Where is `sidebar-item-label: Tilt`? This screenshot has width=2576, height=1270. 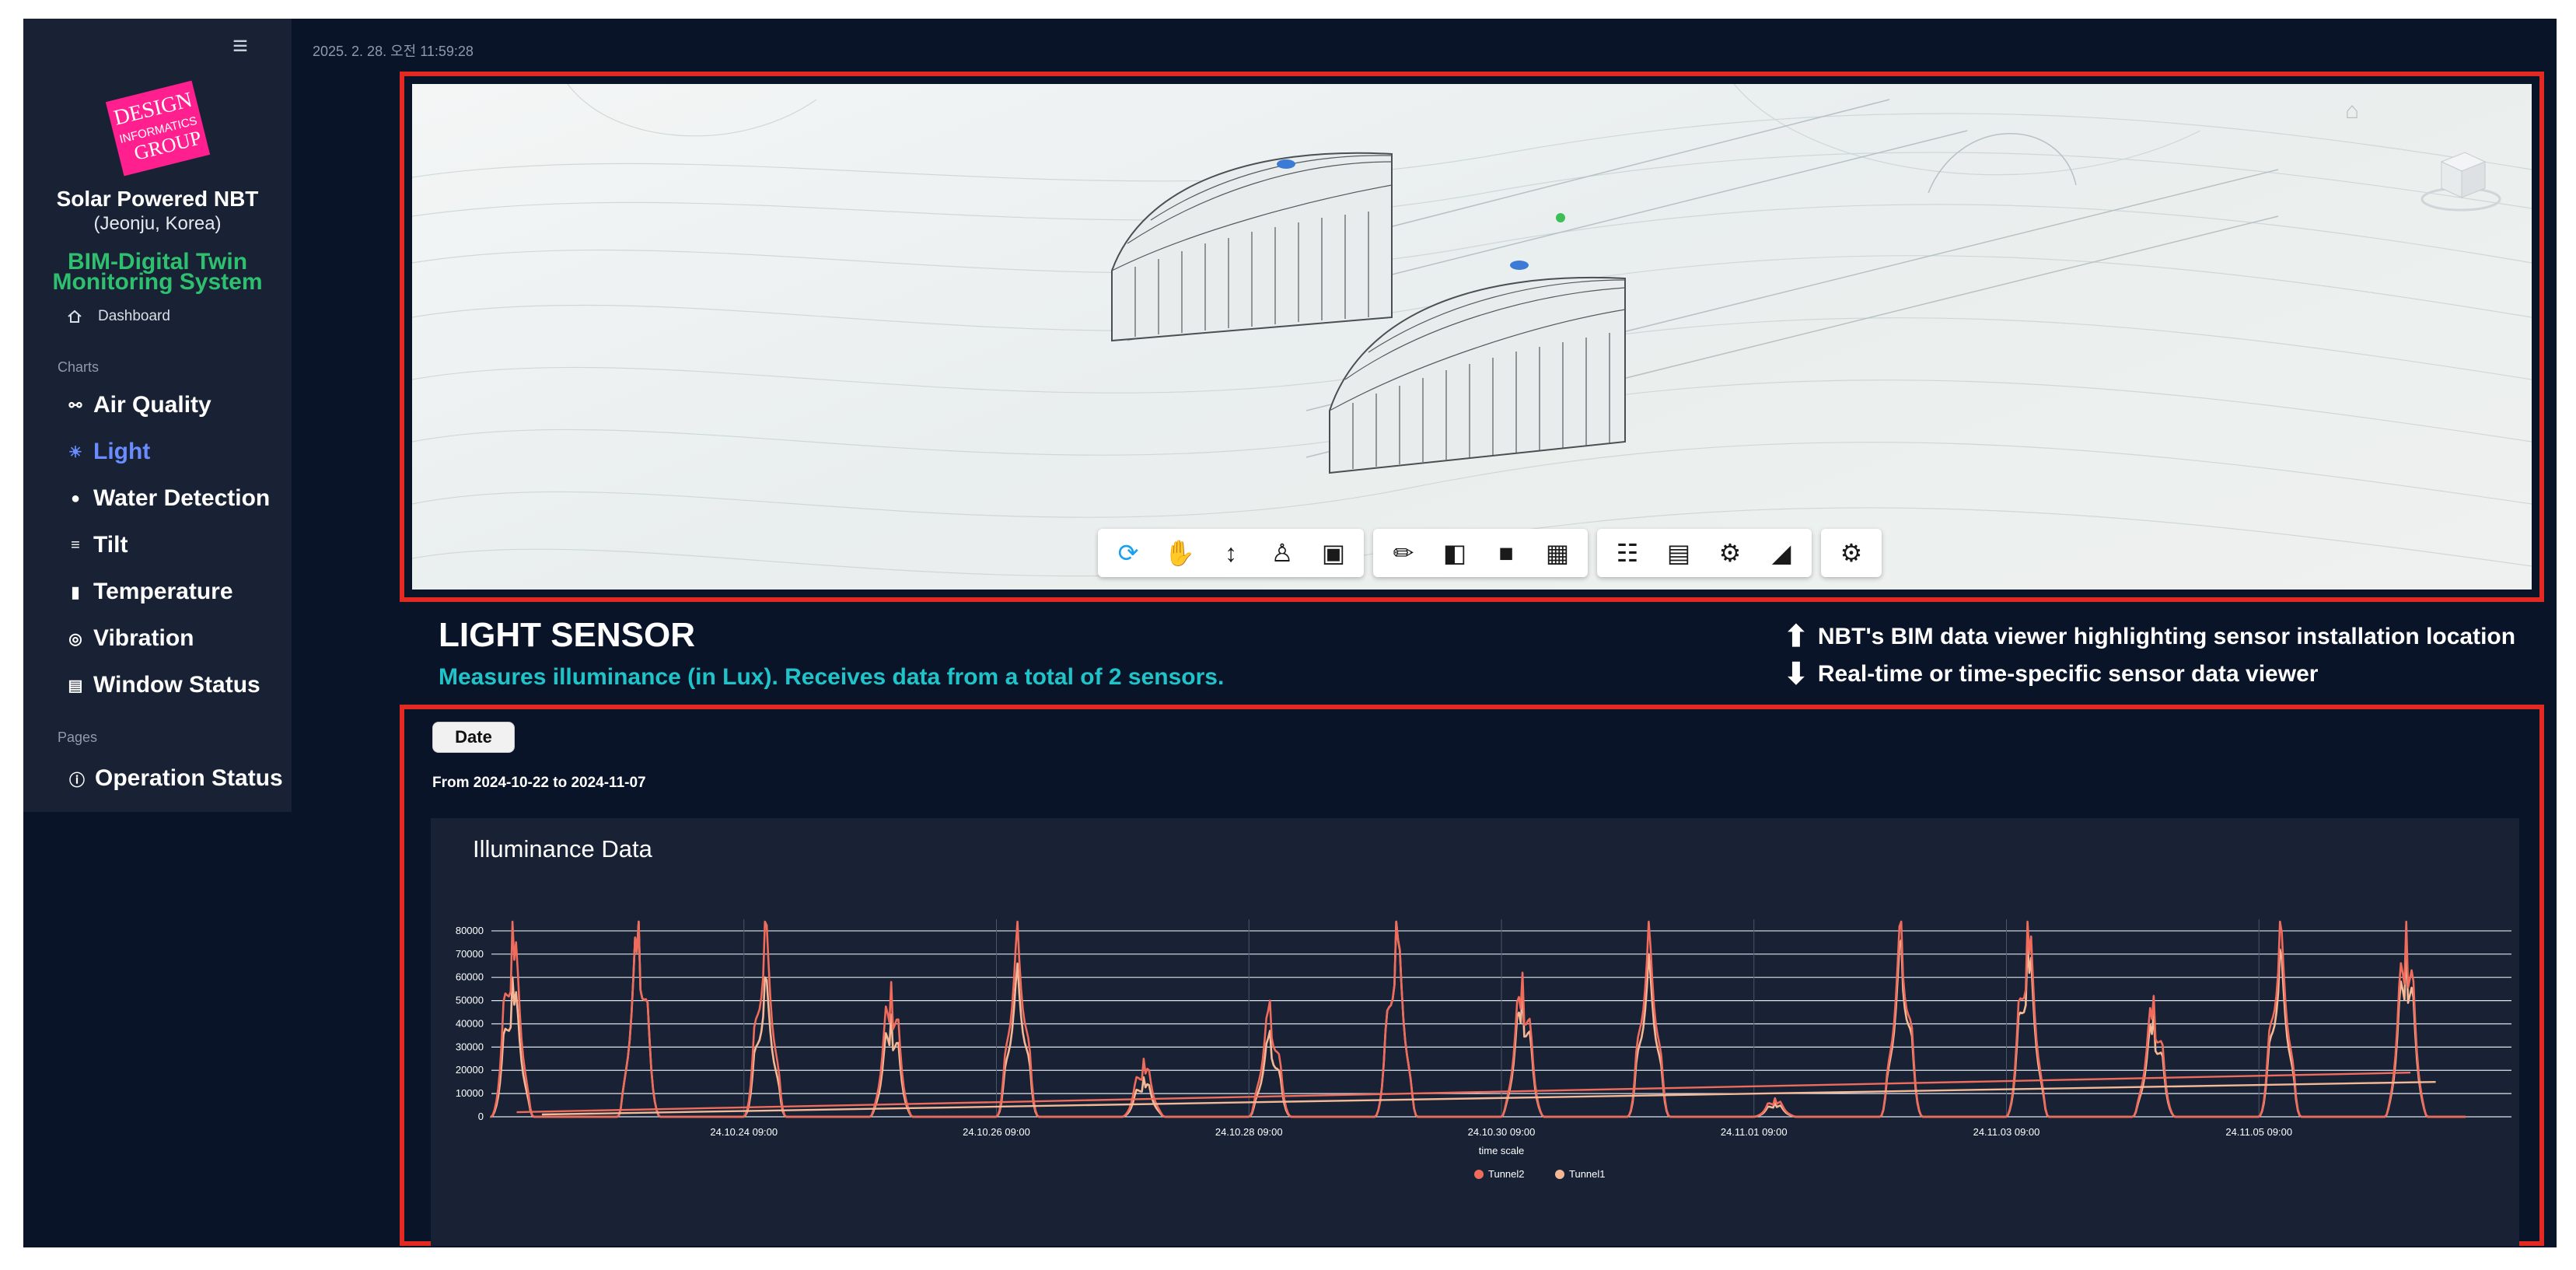
sidebar-item-label: Tilt is located at coordinates (110, 545).